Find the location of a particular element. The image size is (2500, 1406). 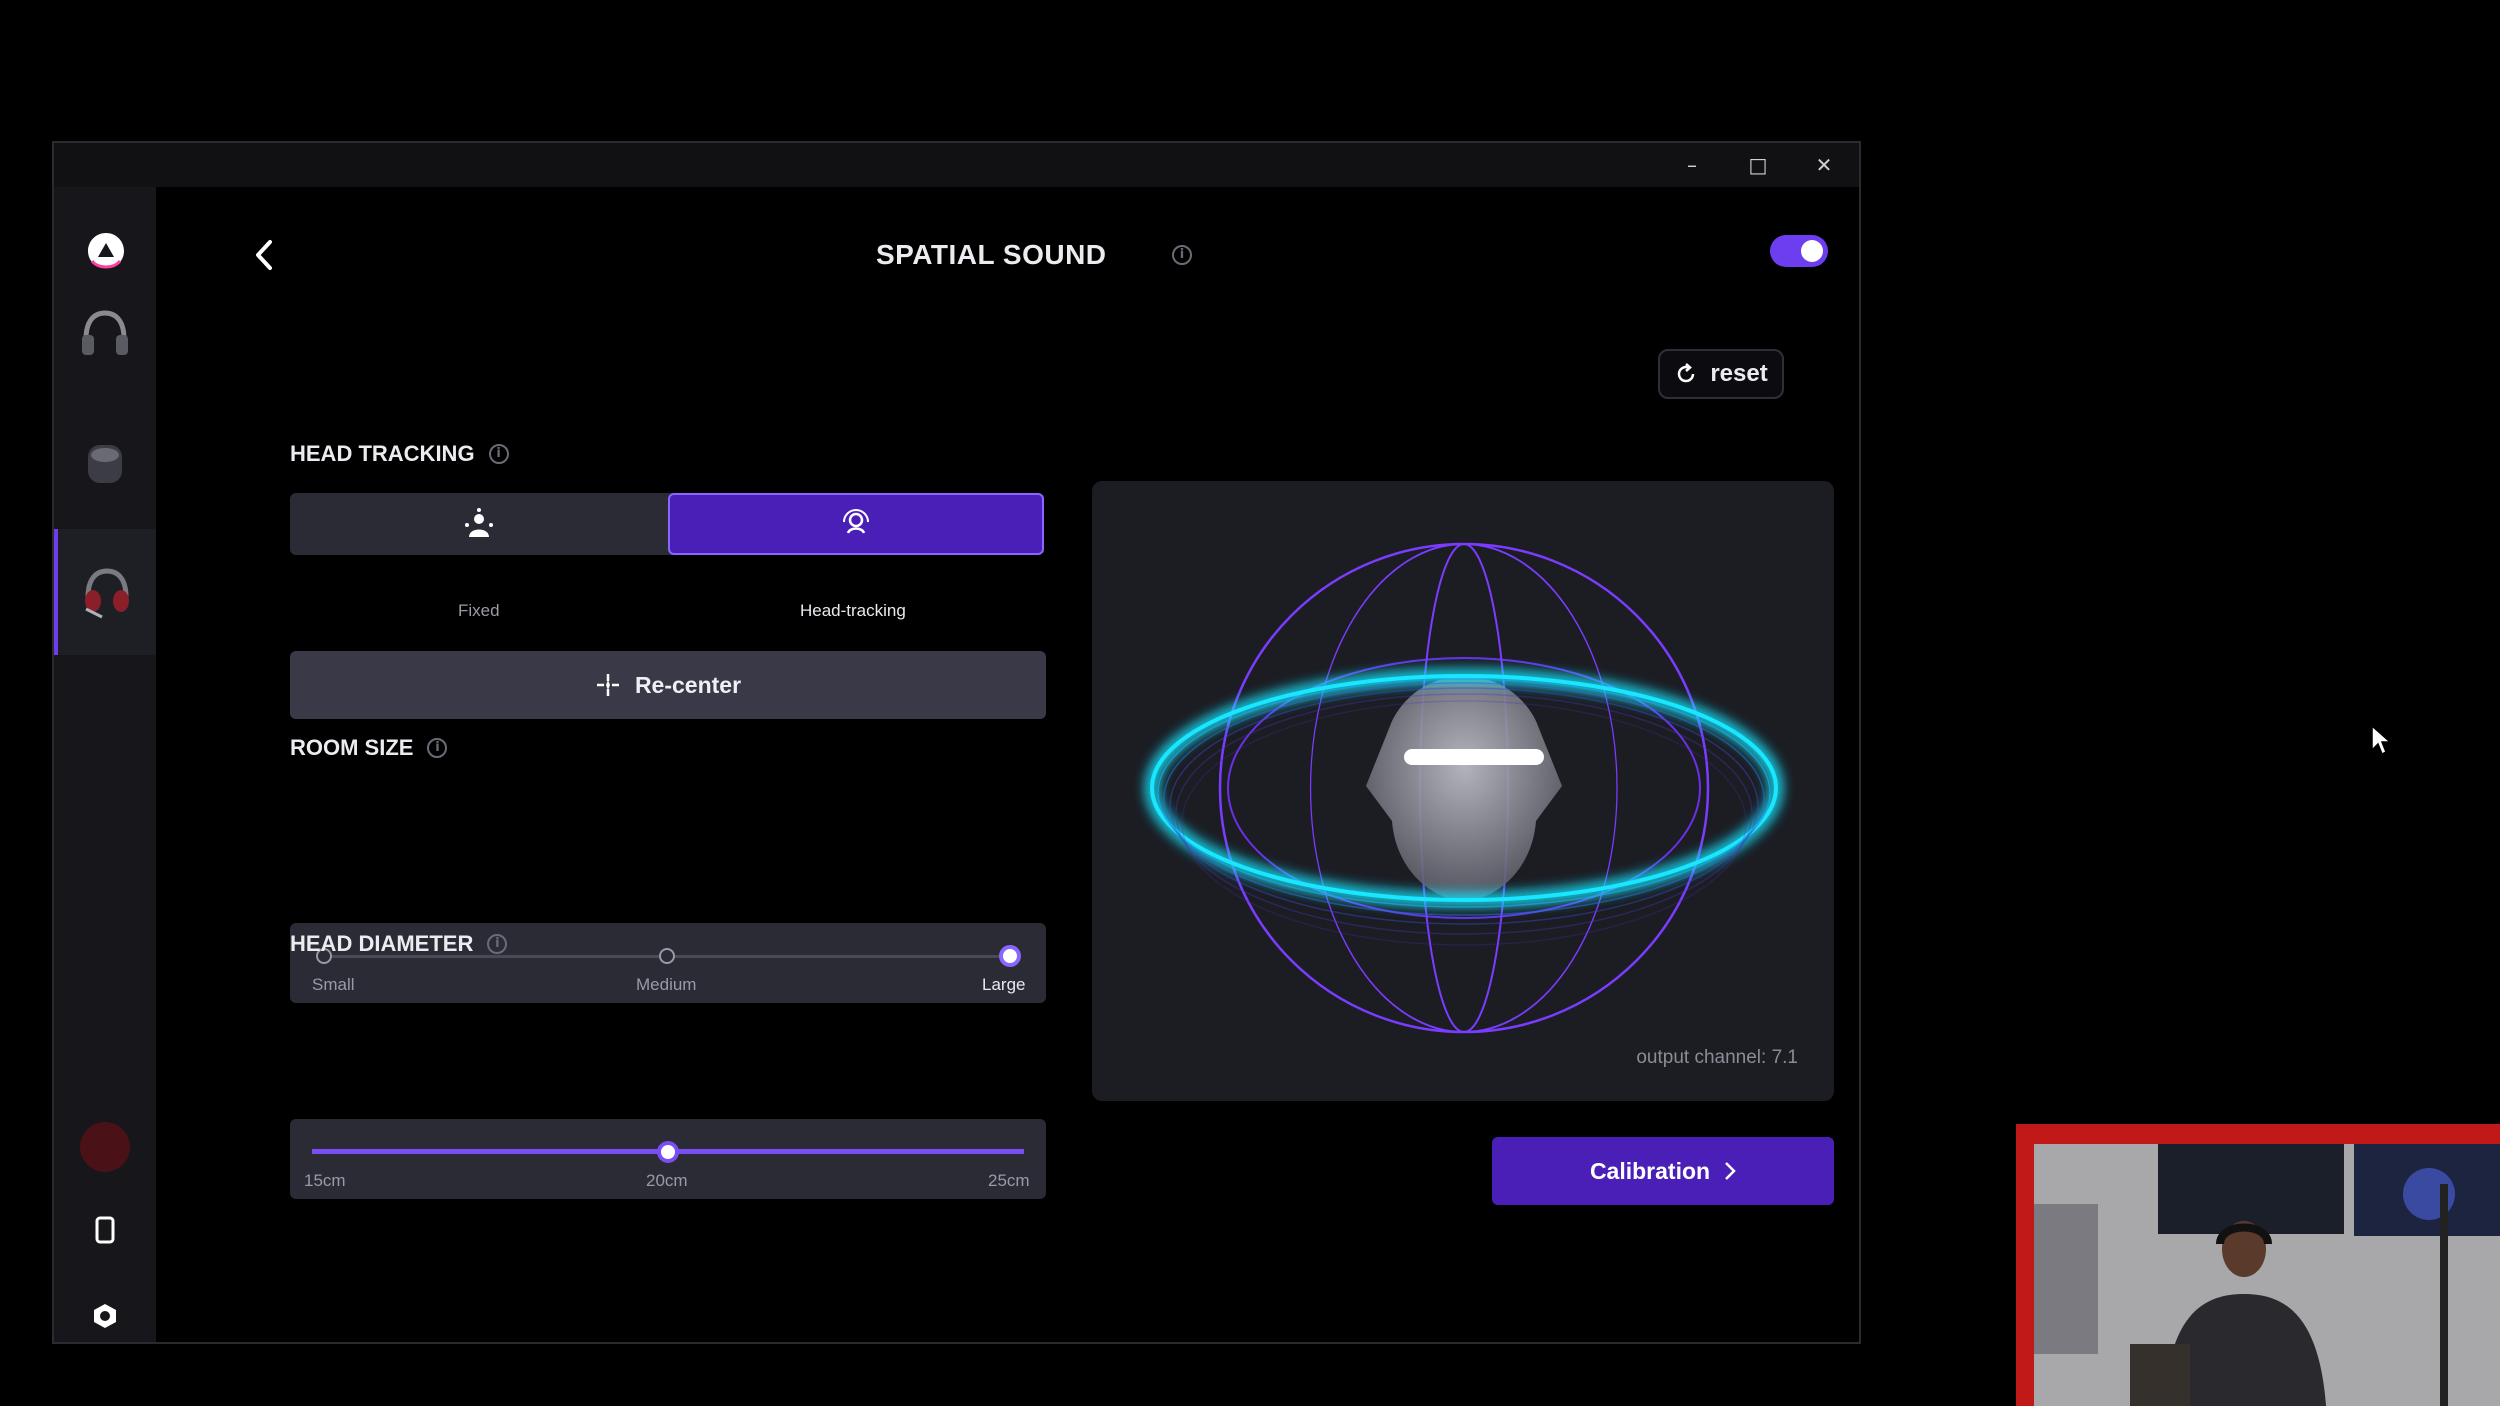

sidebar-item-headset is located at coordinates (105, 592).